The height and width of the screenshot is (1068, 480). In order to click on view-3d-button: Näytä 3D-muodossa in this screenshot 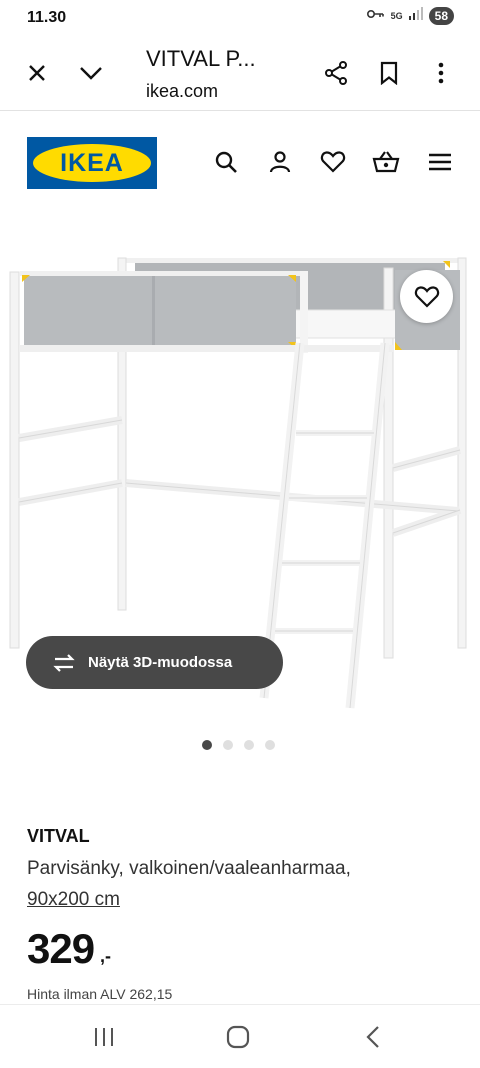, I will do `click(154, 662)`.